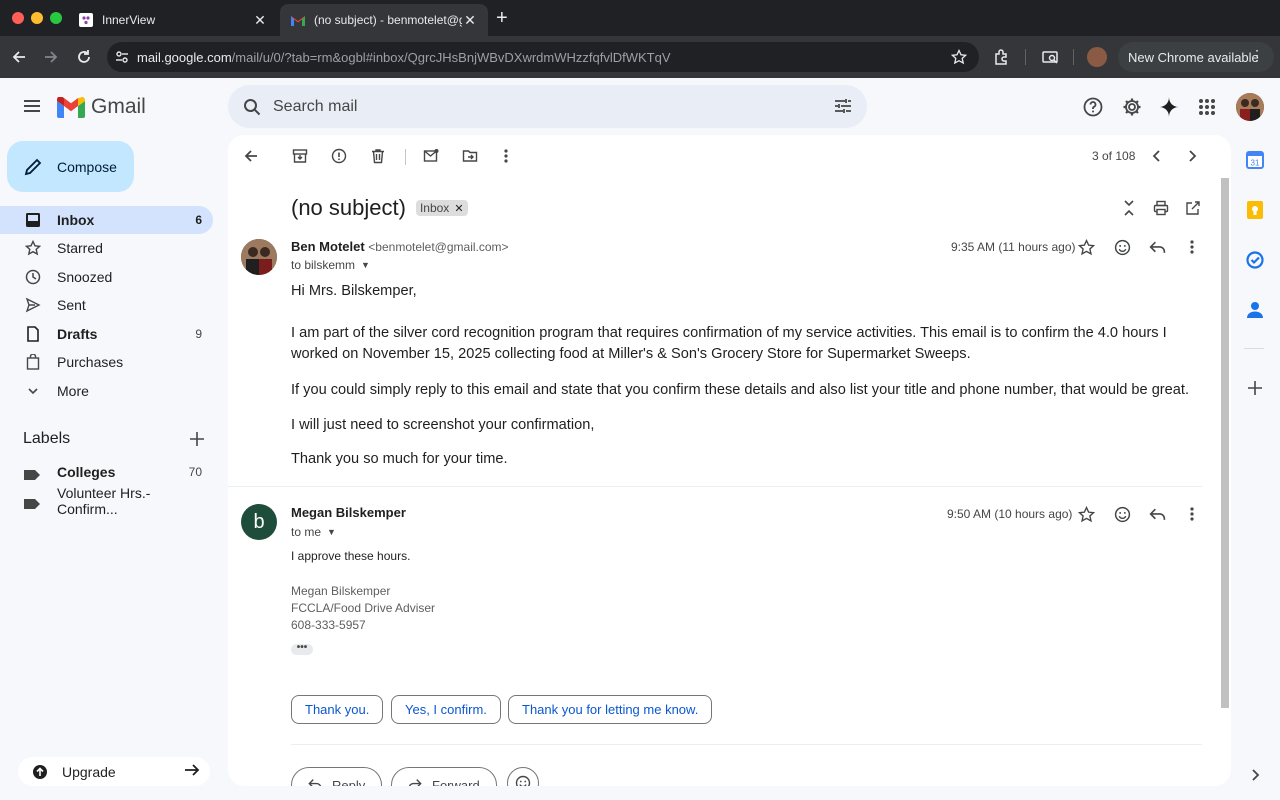 This screenshot has width=1280, height=800. Describe the element at coordinates (300, 156) in the screenshot. I see `archive-icon` at that location.